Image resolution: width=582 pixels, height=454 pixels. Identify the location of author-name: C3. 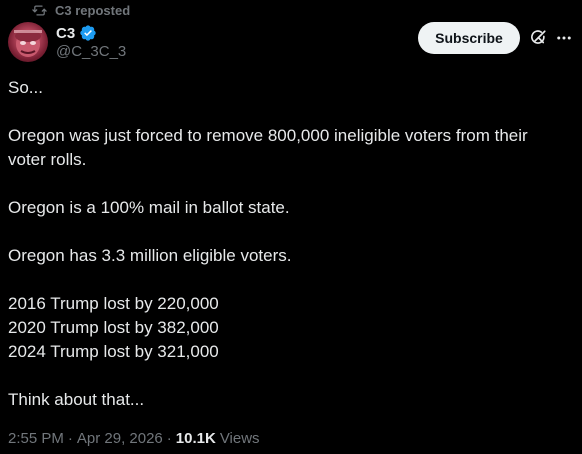
(76, 33).